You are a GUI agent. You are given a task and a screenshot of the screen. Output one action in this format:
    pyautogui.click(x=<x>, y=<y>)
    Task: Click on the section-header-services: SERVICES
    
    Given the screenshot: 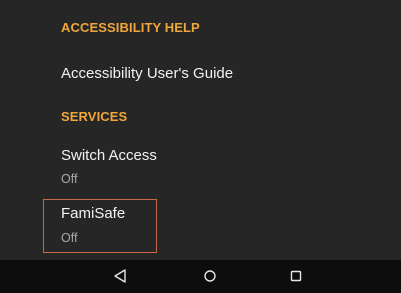 What is the action you would take?
    pyautogui.click(x=94, y=116)
    